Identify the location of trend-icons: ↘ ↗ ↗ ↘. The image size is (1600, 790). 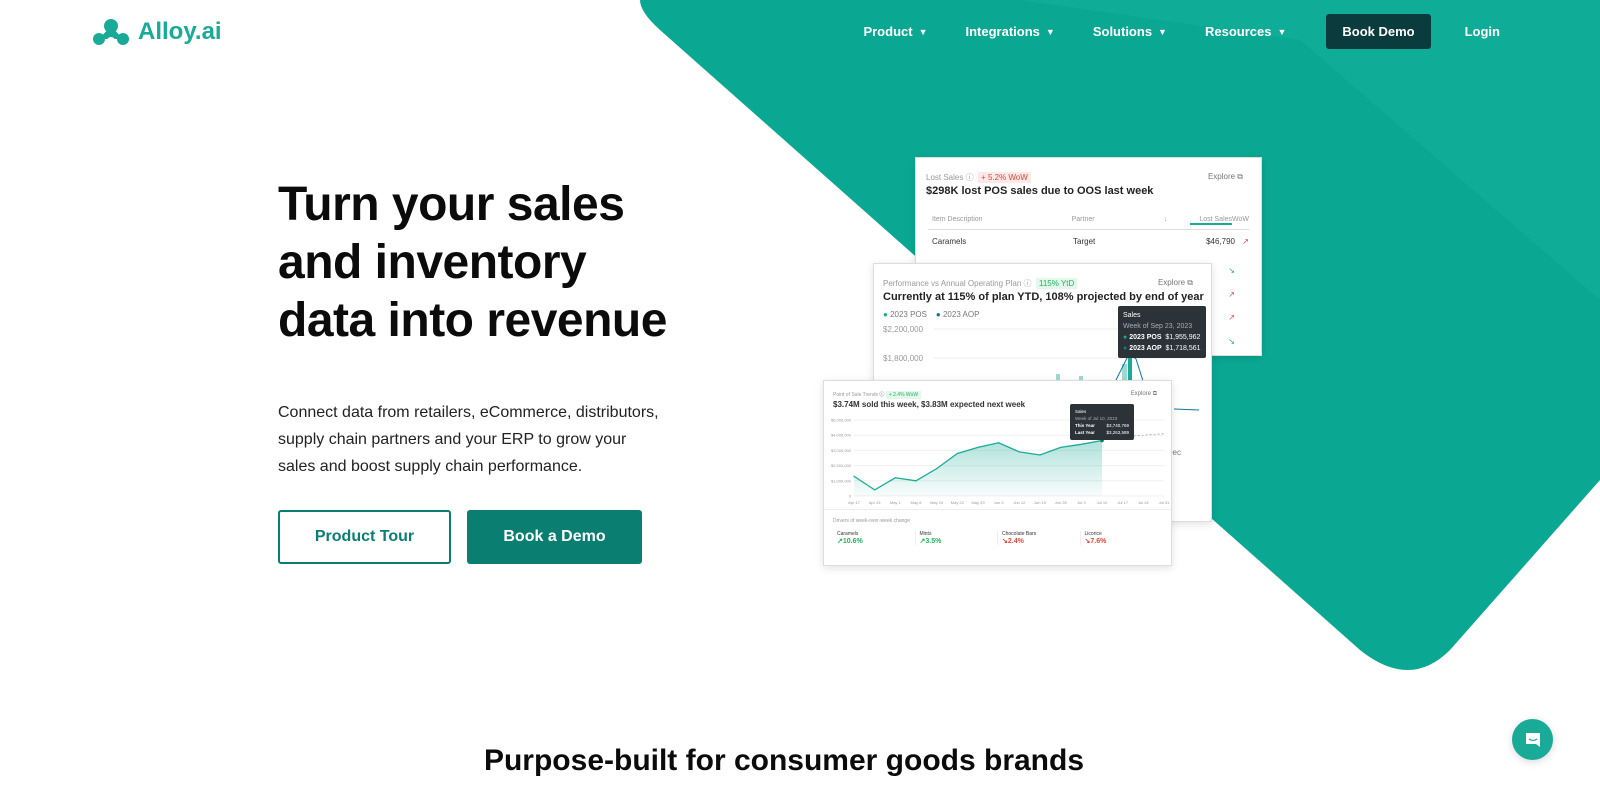
(1231, 306).